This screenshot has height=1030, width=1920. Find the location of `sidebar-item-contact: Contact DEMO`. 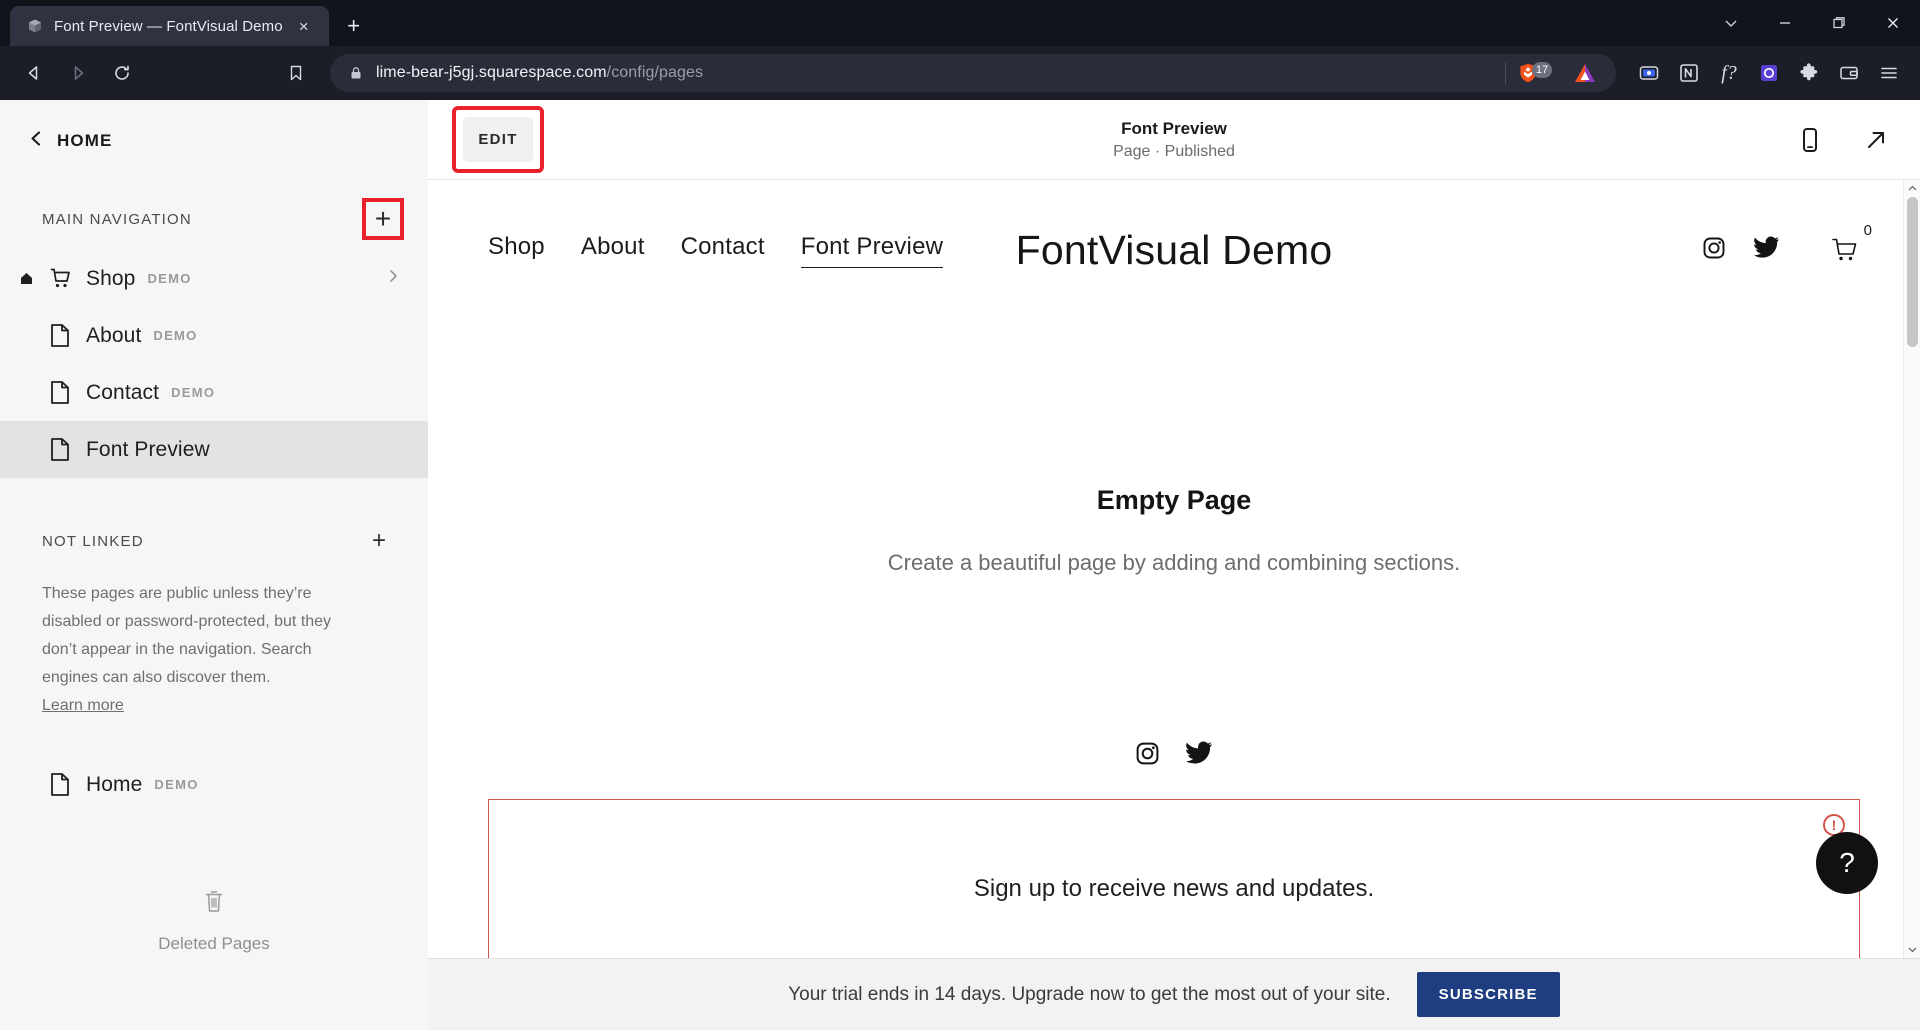

sidebar-item-contact: Contact DEMO is located at coordinates (214, 392).